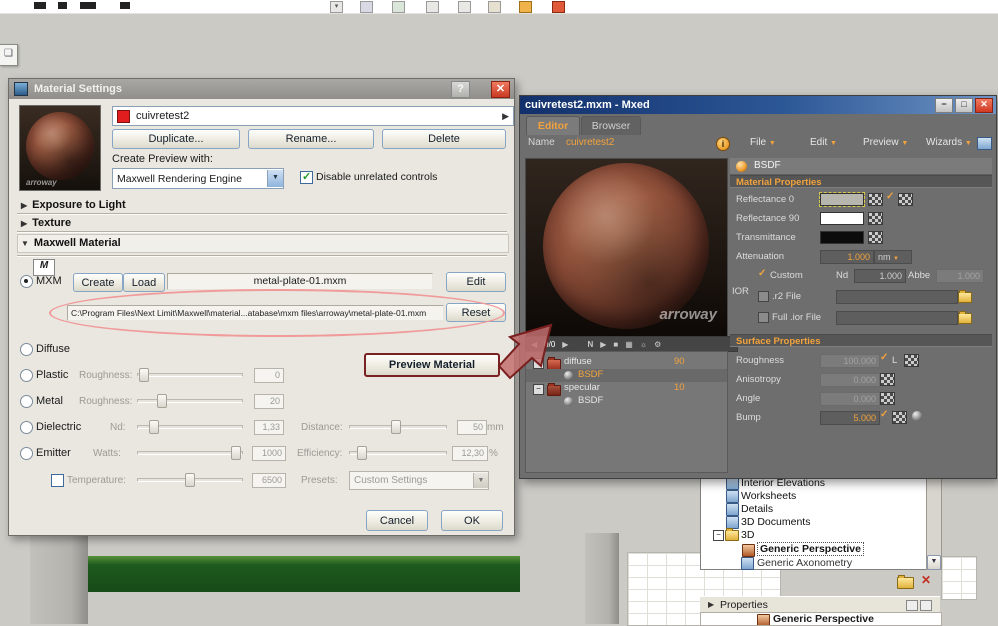 The height and width of the screenshot is (626, 998). I want to click on material-name-value: cuivretest2, so click(590, 142).